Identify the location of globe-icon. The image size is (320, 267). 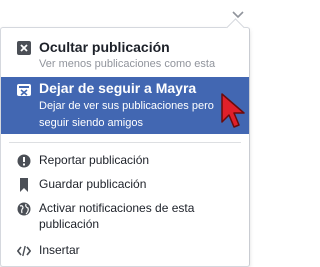
(24, 209).